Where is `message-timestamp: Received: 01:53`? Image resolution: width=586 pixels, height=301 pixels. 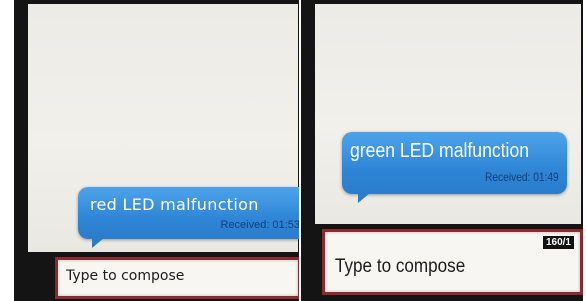
message-timestamp: Received: 01:53 is located at coordinates (260, 225).